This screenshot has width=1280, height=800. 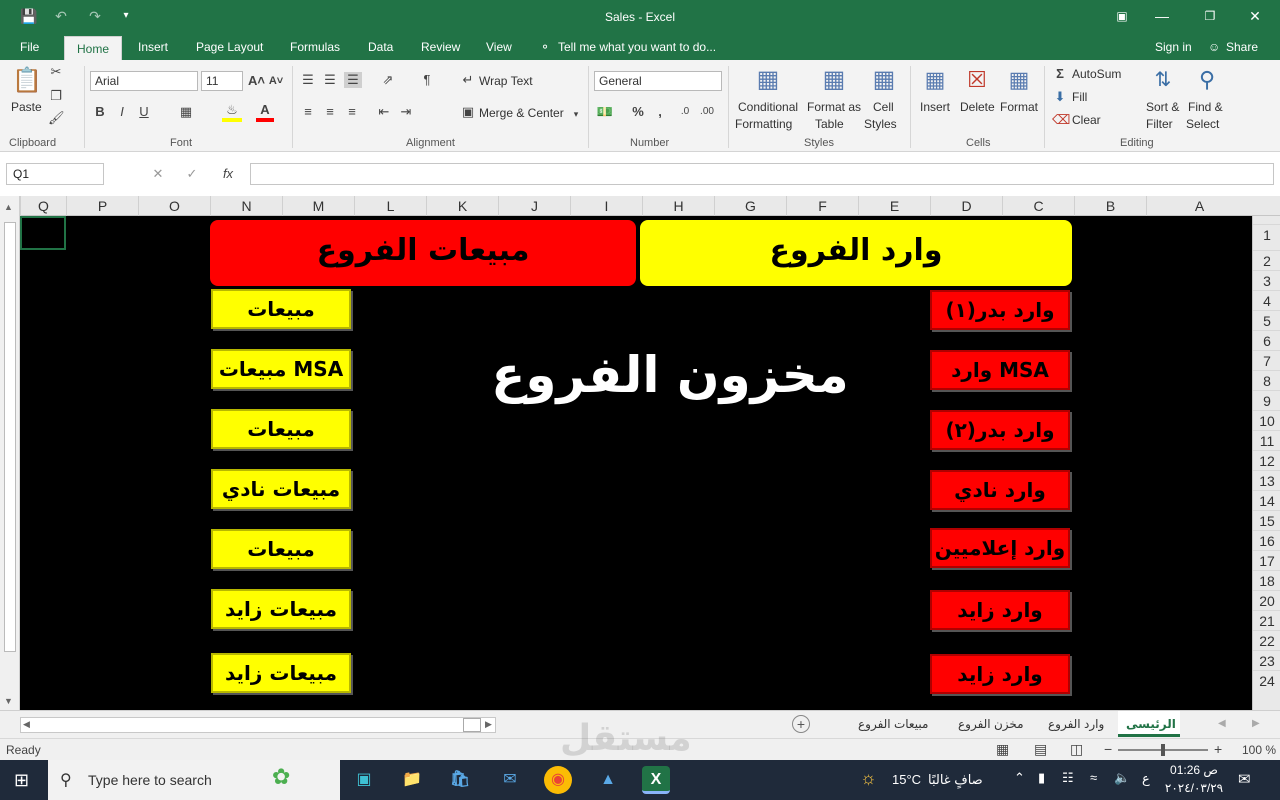 I want to click on tab-view: View, so click(x=499, y=47).